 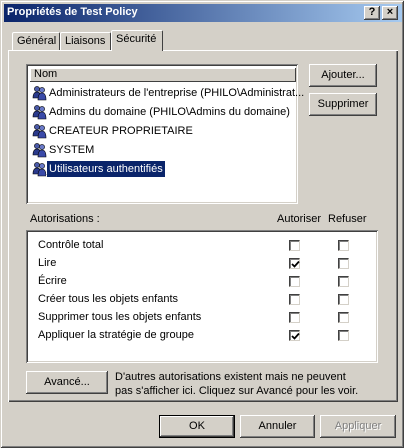 I want to click on tab-securite-label: Sécurité, so click(x=136, y=39).